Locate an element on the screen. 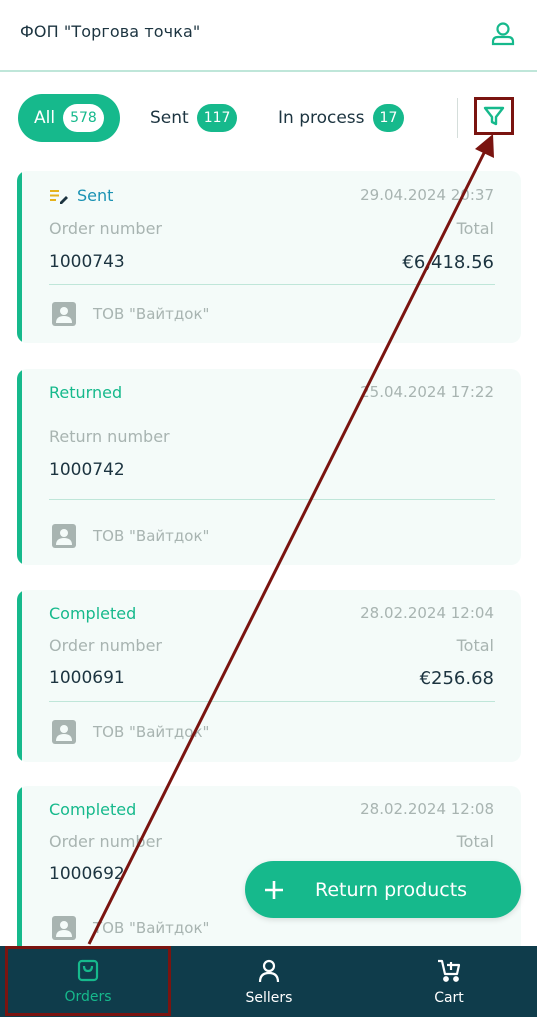 The height and width of the screenshot is (1017, 537). app-header: ФОП "Торгова точка" is located at coordinates (268, 36).